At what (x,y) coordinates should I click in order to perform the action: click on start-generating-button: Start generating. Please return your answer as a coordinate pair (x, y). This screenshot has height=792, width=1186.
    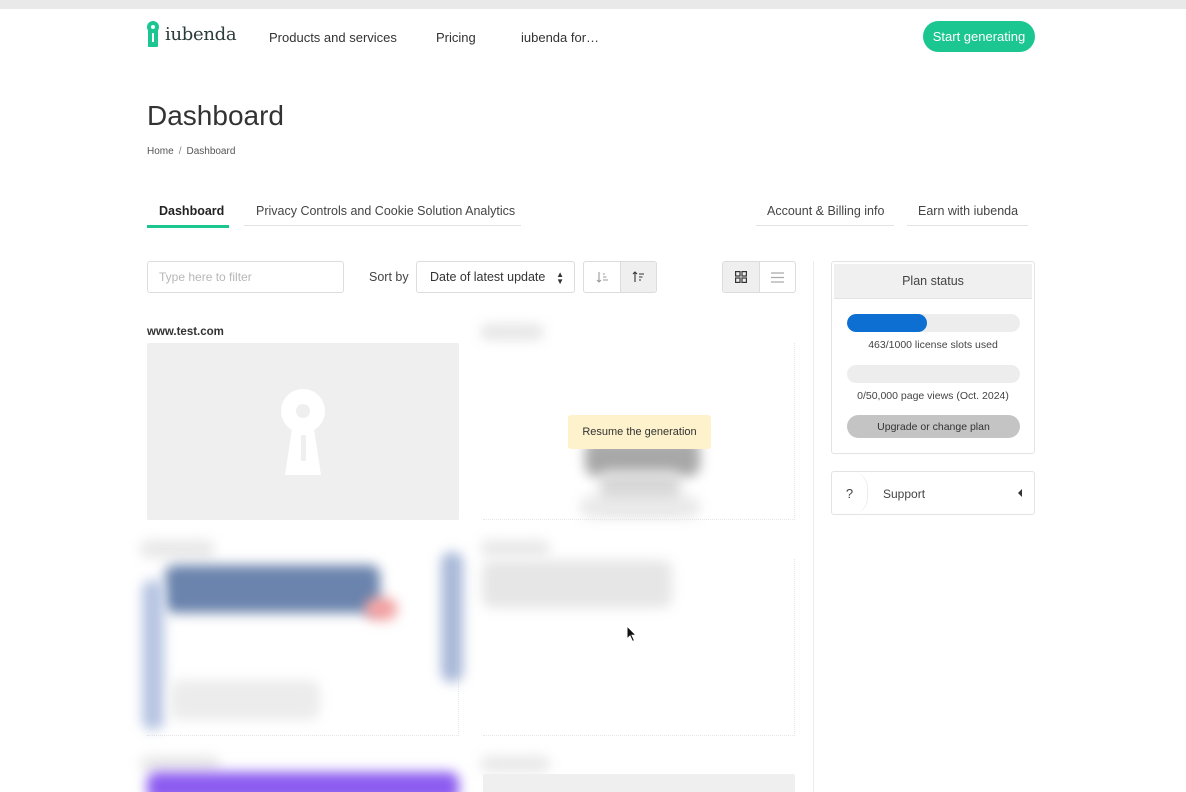
    Looking at the image, I should click on (979, 36).